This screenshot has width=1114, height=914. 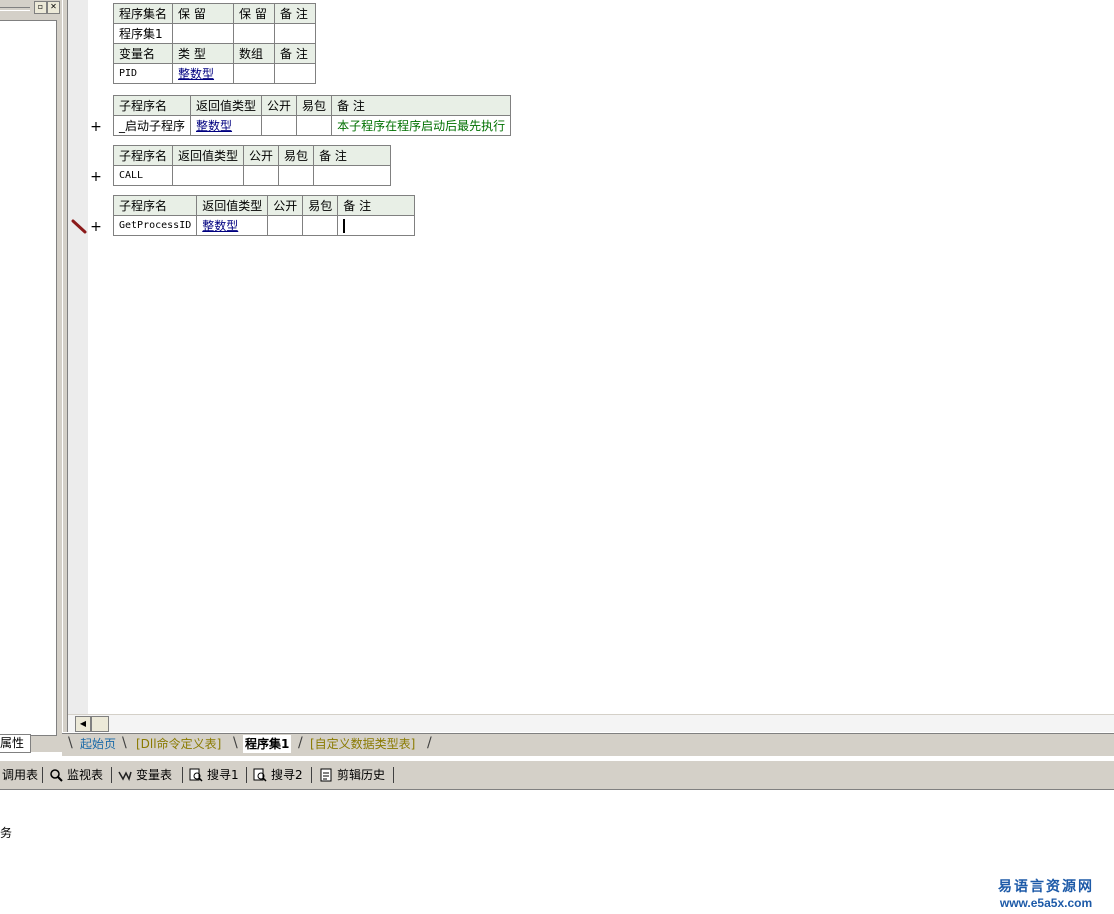 I want to click on variable-type-link: 整数型, so click(x=203, y=73).